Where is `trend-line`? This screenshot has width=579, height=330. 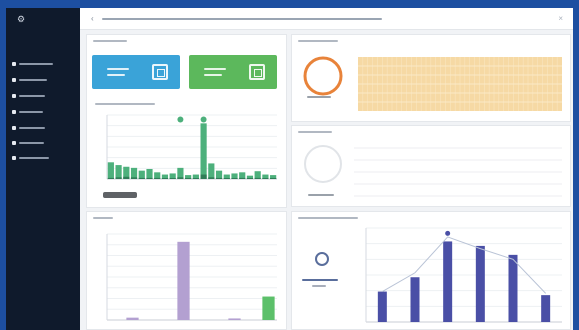
trend-line is located at coordinates (464, 265).